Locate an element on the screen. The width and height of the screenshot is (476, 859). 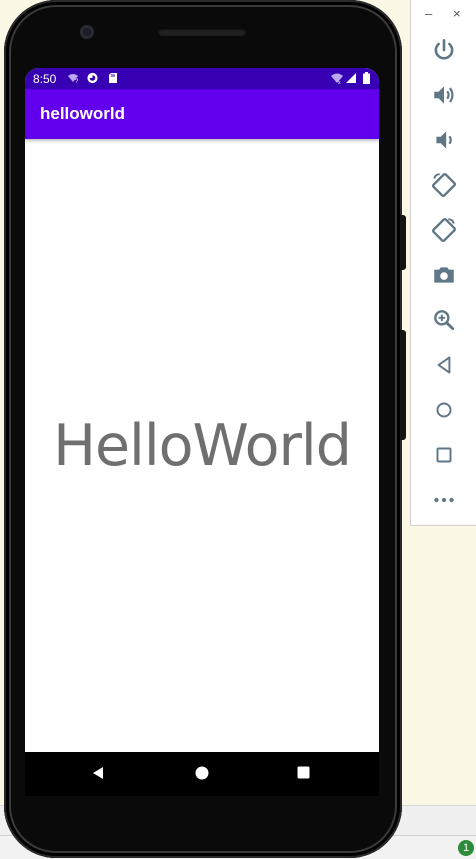
emulator-toolbar: – × is located at coordinates (443, 263).